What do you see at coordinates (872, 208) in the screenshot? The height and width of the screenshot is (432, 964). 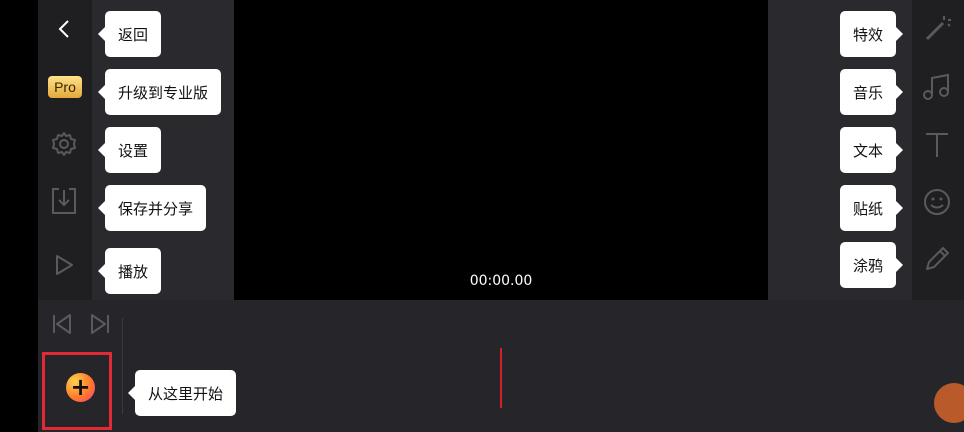 I see `tip-stickers: 贴纸` at bounding box center [872, 208].